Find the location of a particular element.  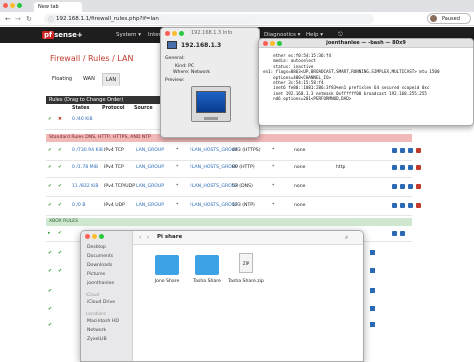

sidebar-item: Desktop is located at coordinates (96, 247).